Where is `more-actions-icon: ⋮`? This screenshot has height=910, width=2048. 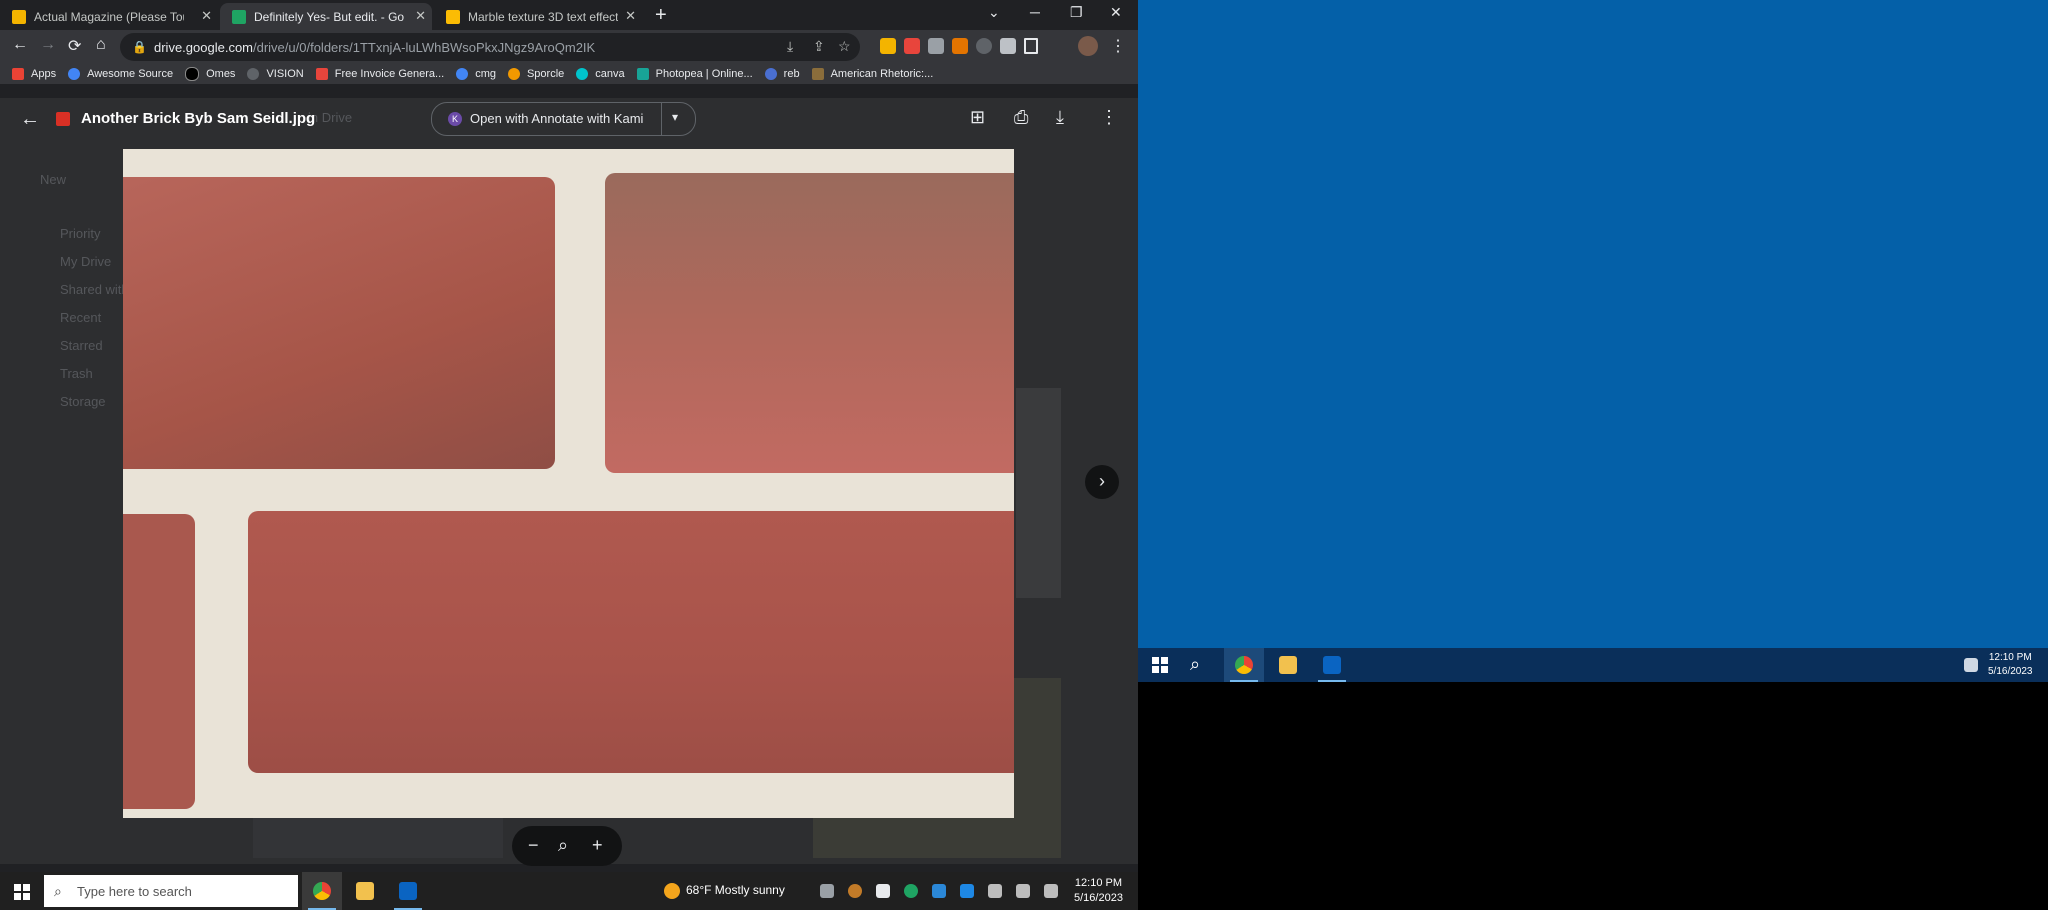 more-actions-icon: ⋮ is located at coordinates (1109, 117).